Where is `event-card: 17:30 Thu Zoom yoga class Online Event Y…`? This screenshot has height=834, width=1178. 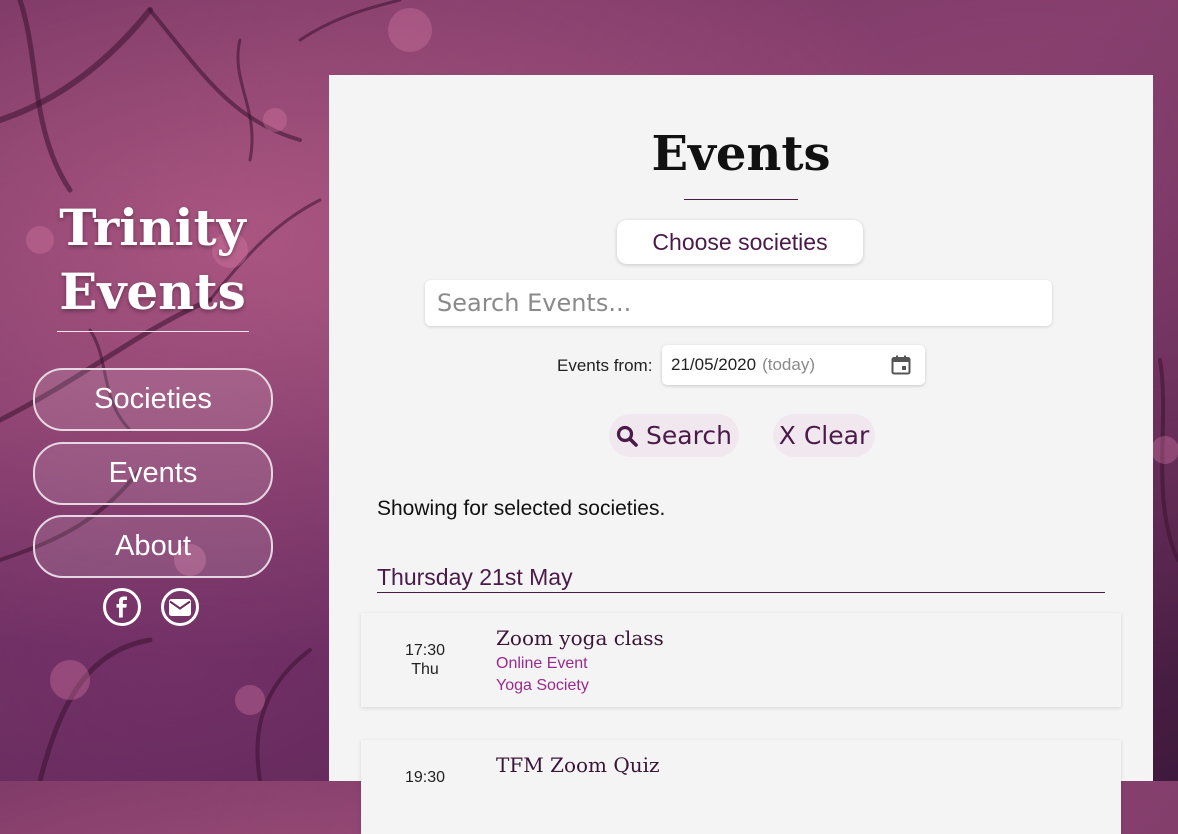 event-card: 17:30 Thu Zoom yoga class Online Event Y… is located at coordinates (741, 660).